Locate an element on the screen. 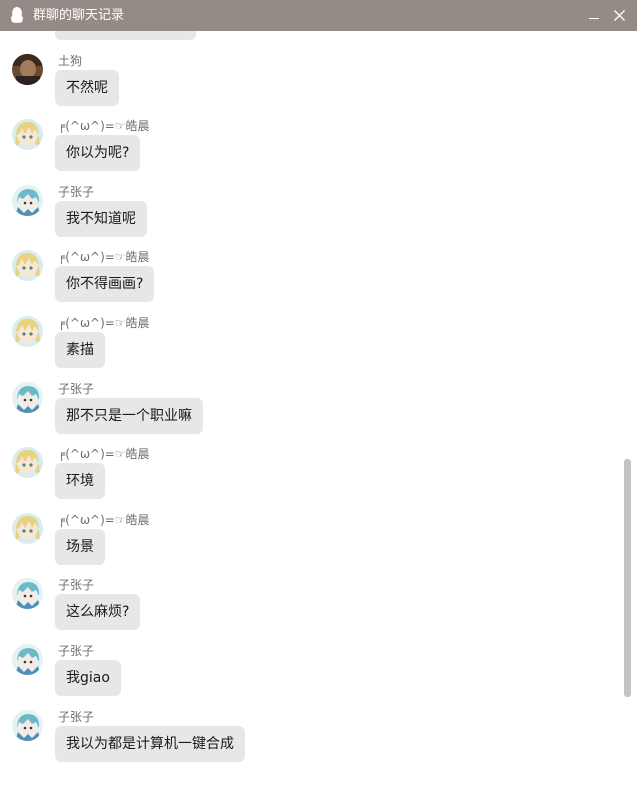 The image size is (637, 800). chat-message: ╒(^ω^)=☞皓晨你以为呢? is located at coordinates (305, 149).